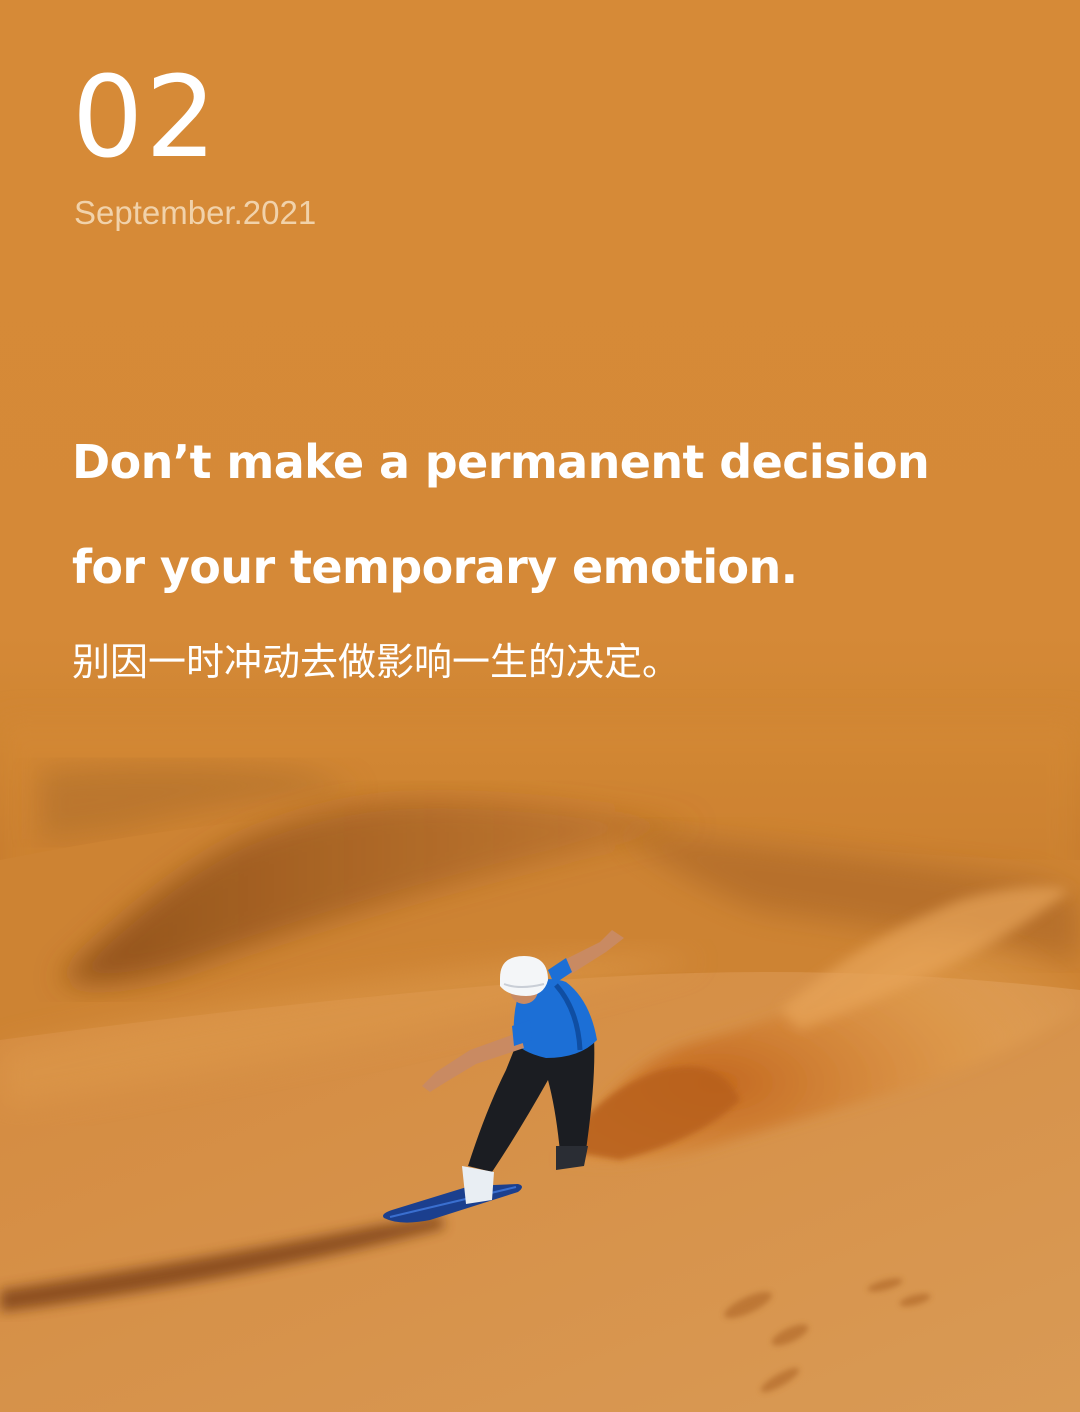 This screenshot has height=1412, width=1080. I want to click on issue-number: 02, so click(145, 118).